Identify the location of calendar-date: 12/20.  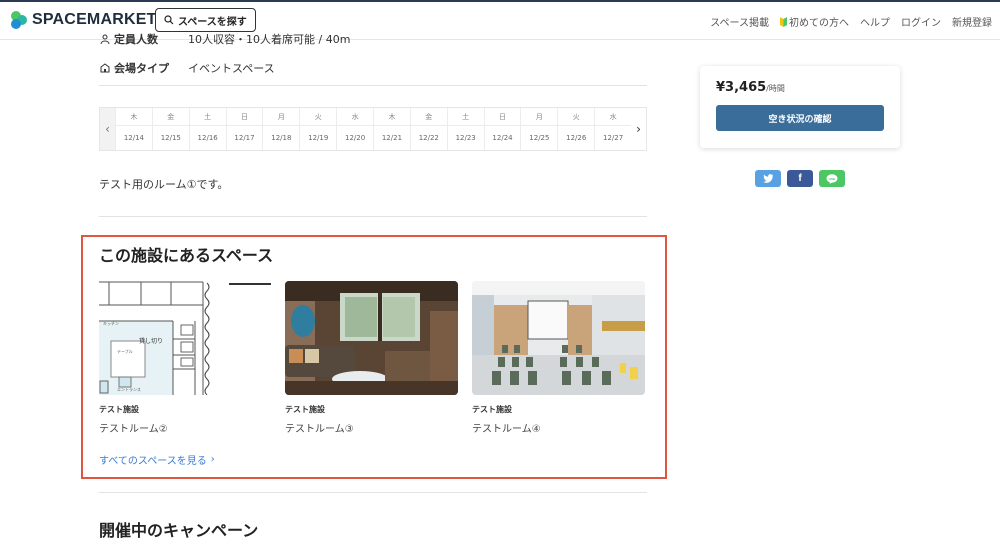
(355, 138).